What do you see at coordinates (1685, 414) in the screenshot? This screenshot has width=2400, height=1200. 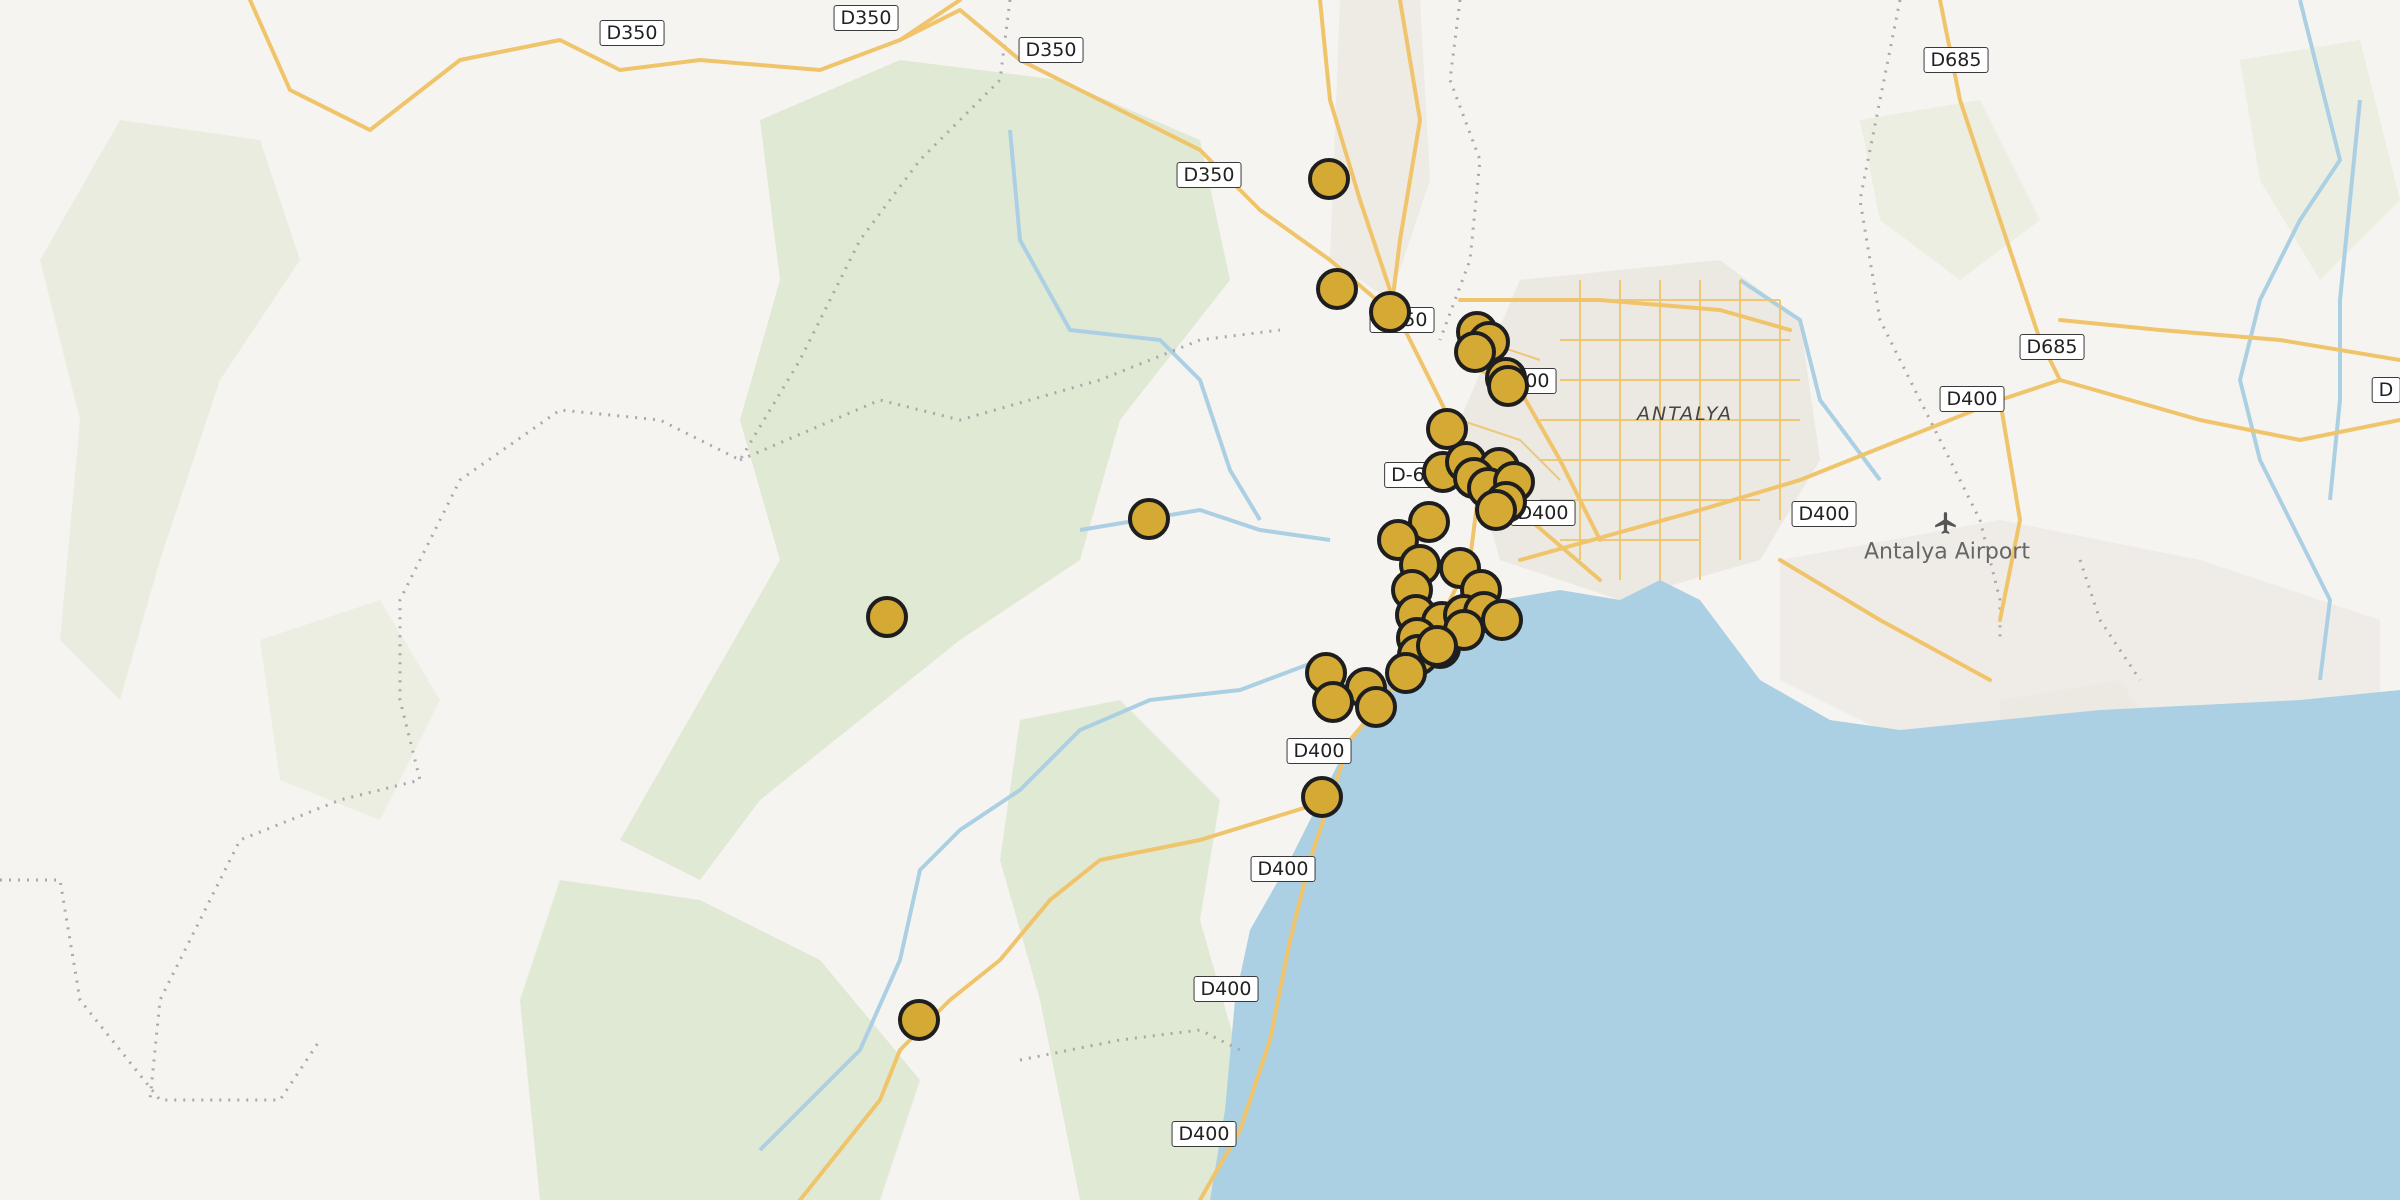 I see `city-label: ANTALYA` at bounding box center [1685, 414].